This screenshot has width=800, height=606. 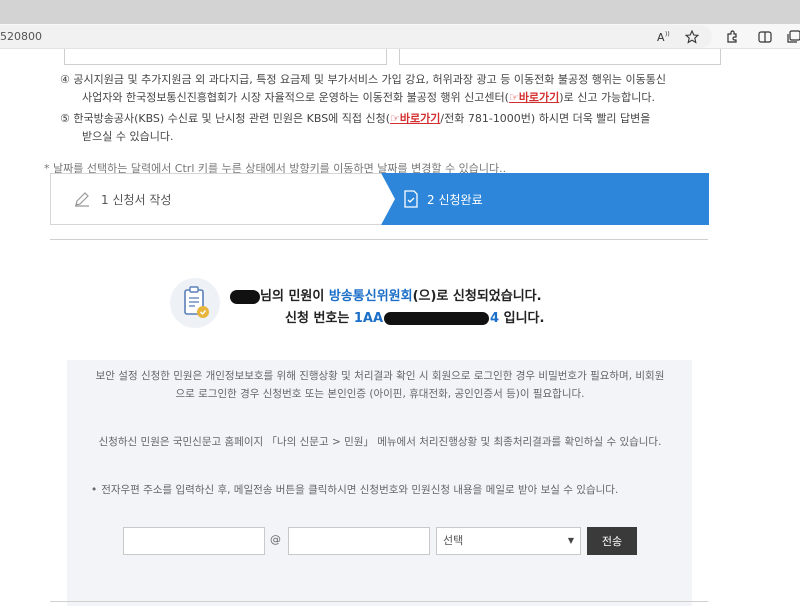 I want to click on svg-text: A, so click(x=661, y=37).